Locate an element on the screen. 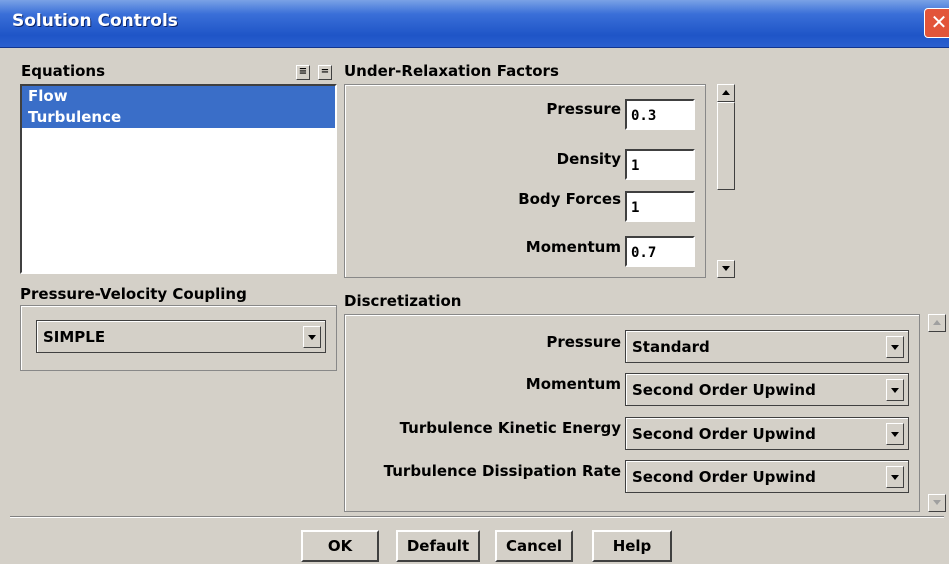  disc-tke-select: Second Order Upwind is located at coordinates (767, 433).